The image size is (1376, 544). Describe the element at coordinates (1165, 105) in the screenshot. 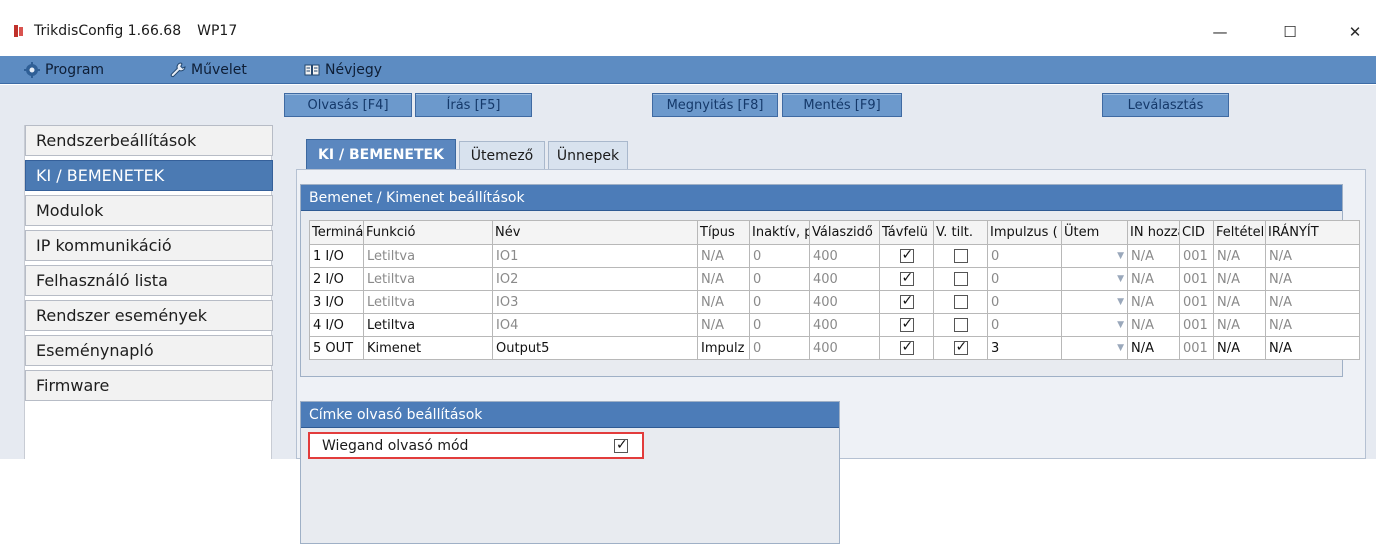

I see `disconnect-button: Leválasztás` at that location.